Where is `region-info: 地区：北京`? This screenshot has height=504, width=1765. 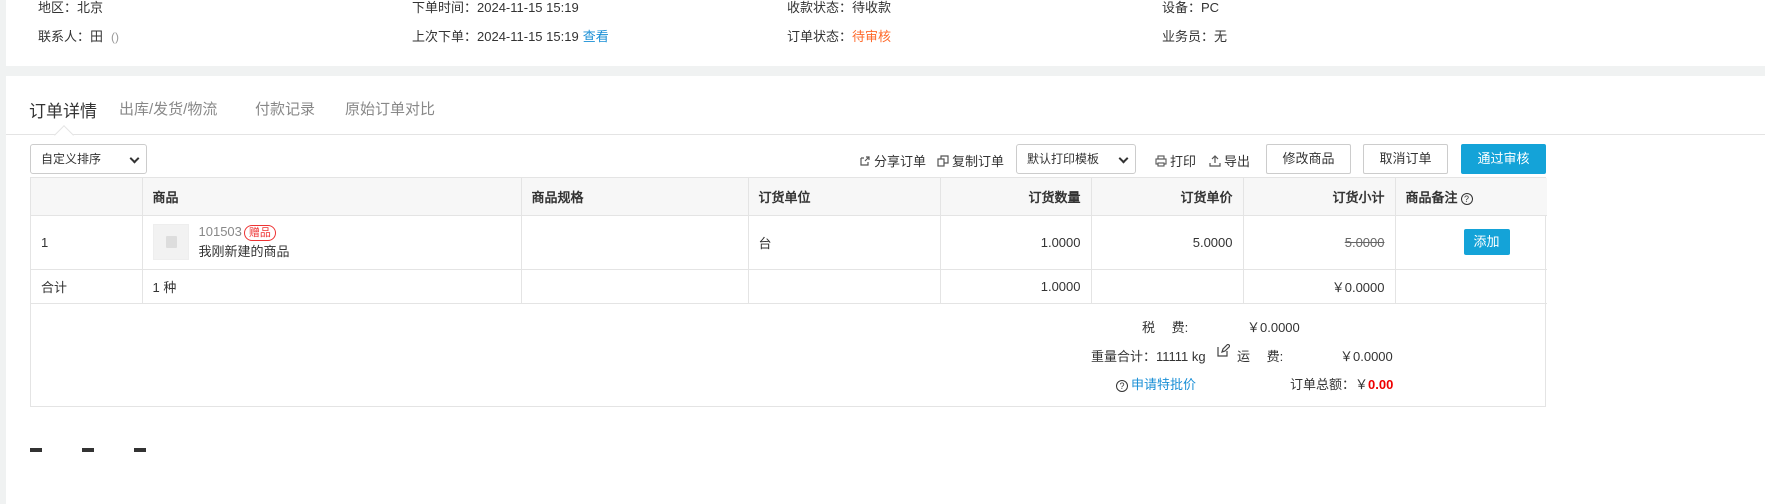
region-info: 地区：北京 is located at coordinates (71, 7).